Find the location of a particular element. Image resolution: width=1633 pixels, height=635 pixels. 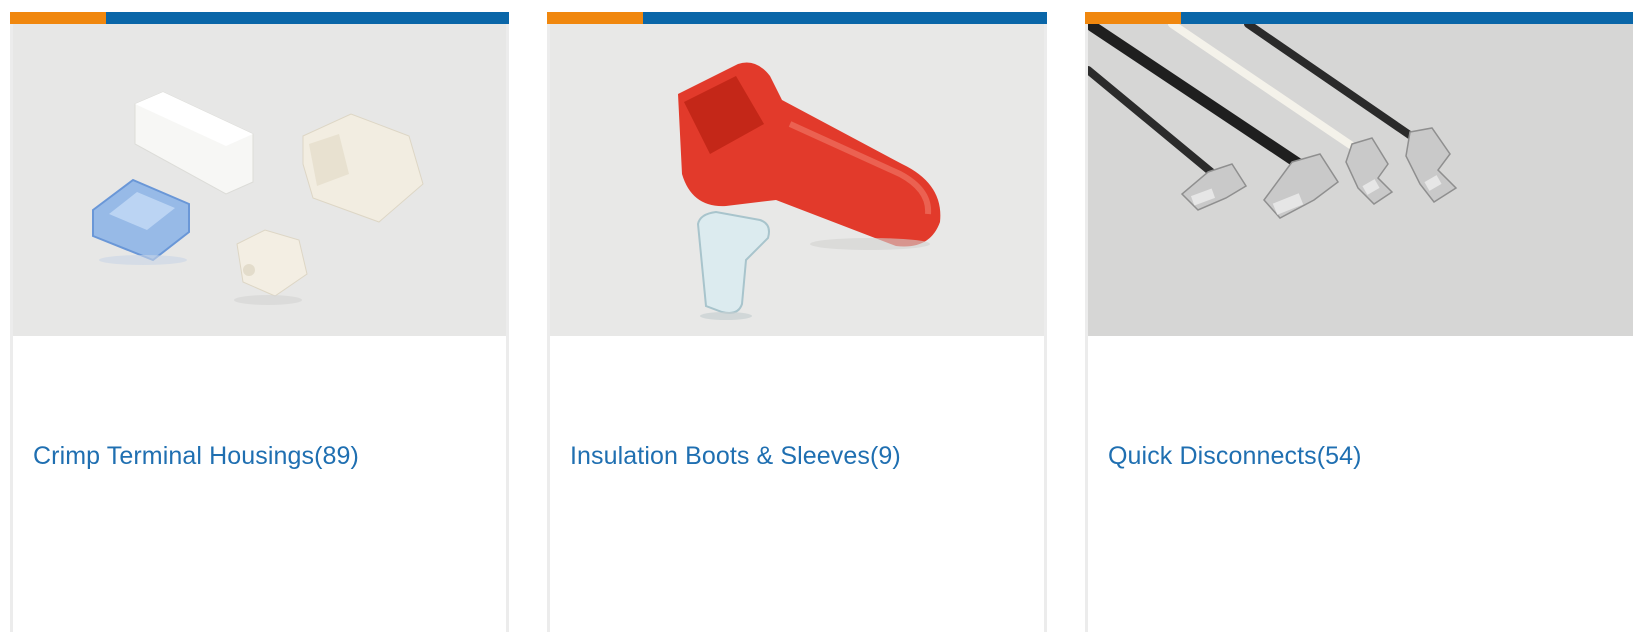

category-name: Insulation Boots & Sleeves is located at coordinates (720, 456).